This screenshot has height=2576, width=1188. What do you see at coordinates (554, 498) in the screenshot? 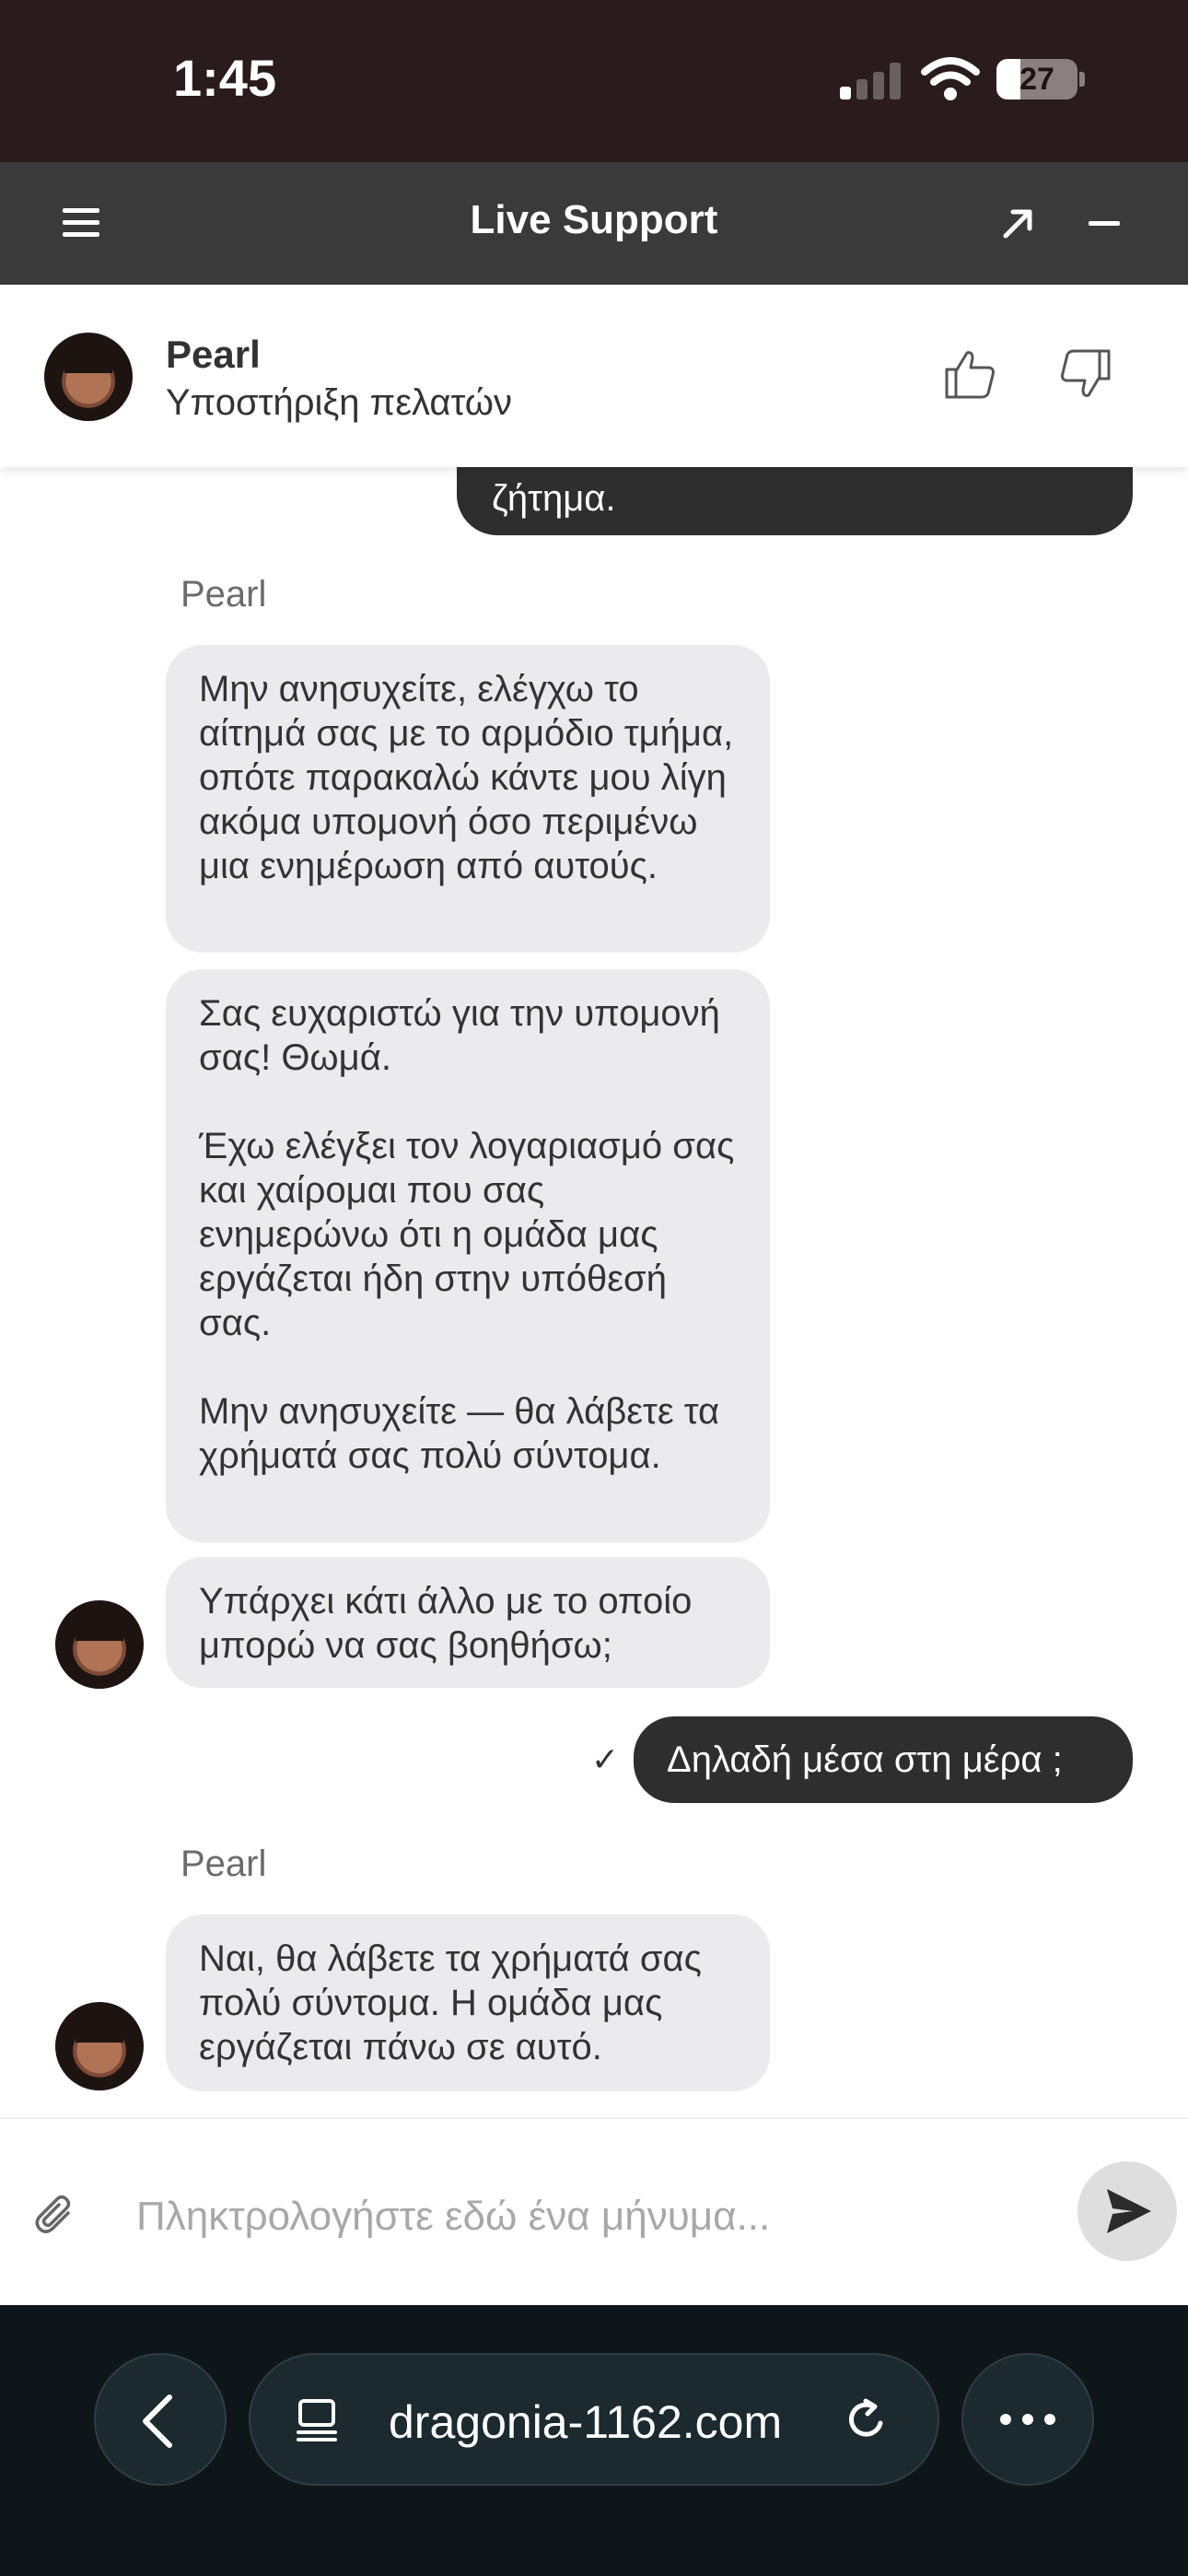
I see `user-message-text: ζήτημα.` at bounding box center [554, 498].